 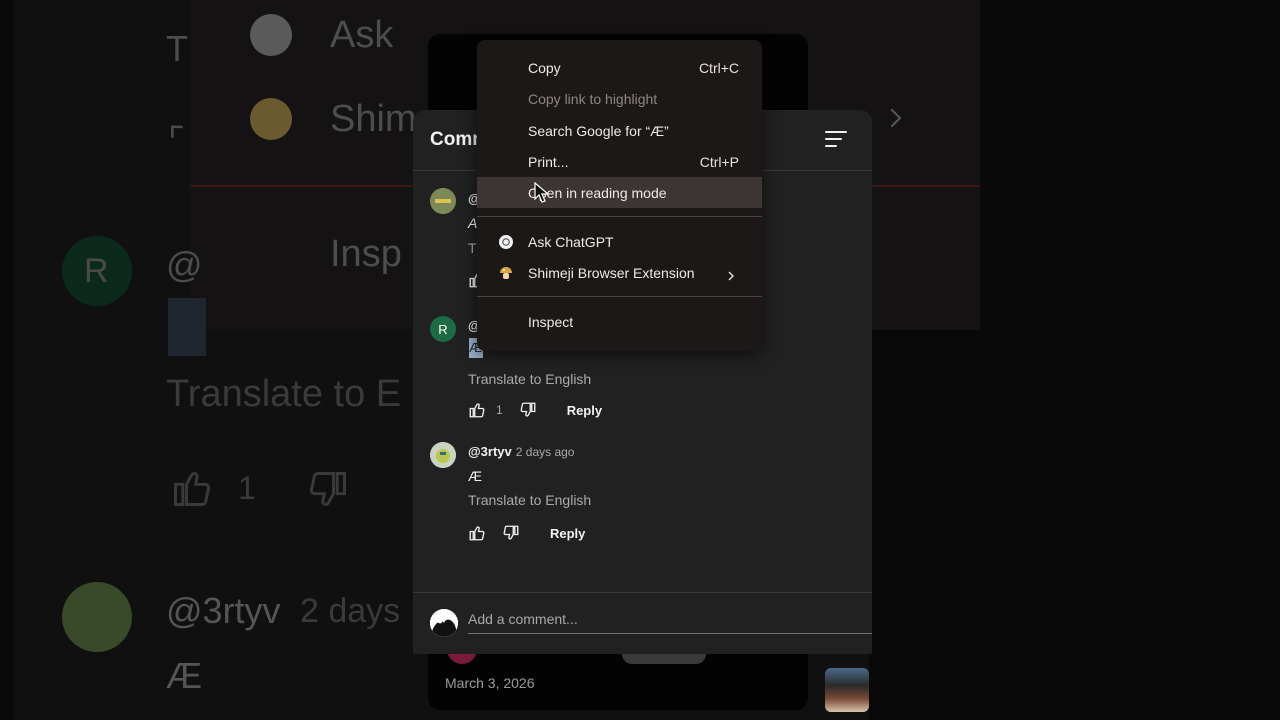 I want to click on menu-item-shimeji-browser-extension: Shimeji Browser Extension, so click(x=619, y=272).